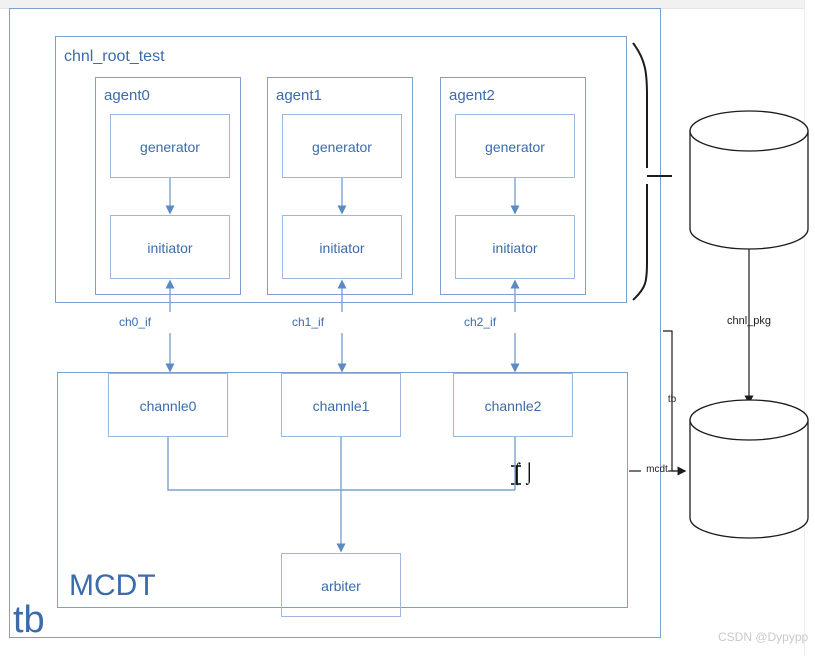  I want to click on mcdt-label: MCDT, so click(112, 585).